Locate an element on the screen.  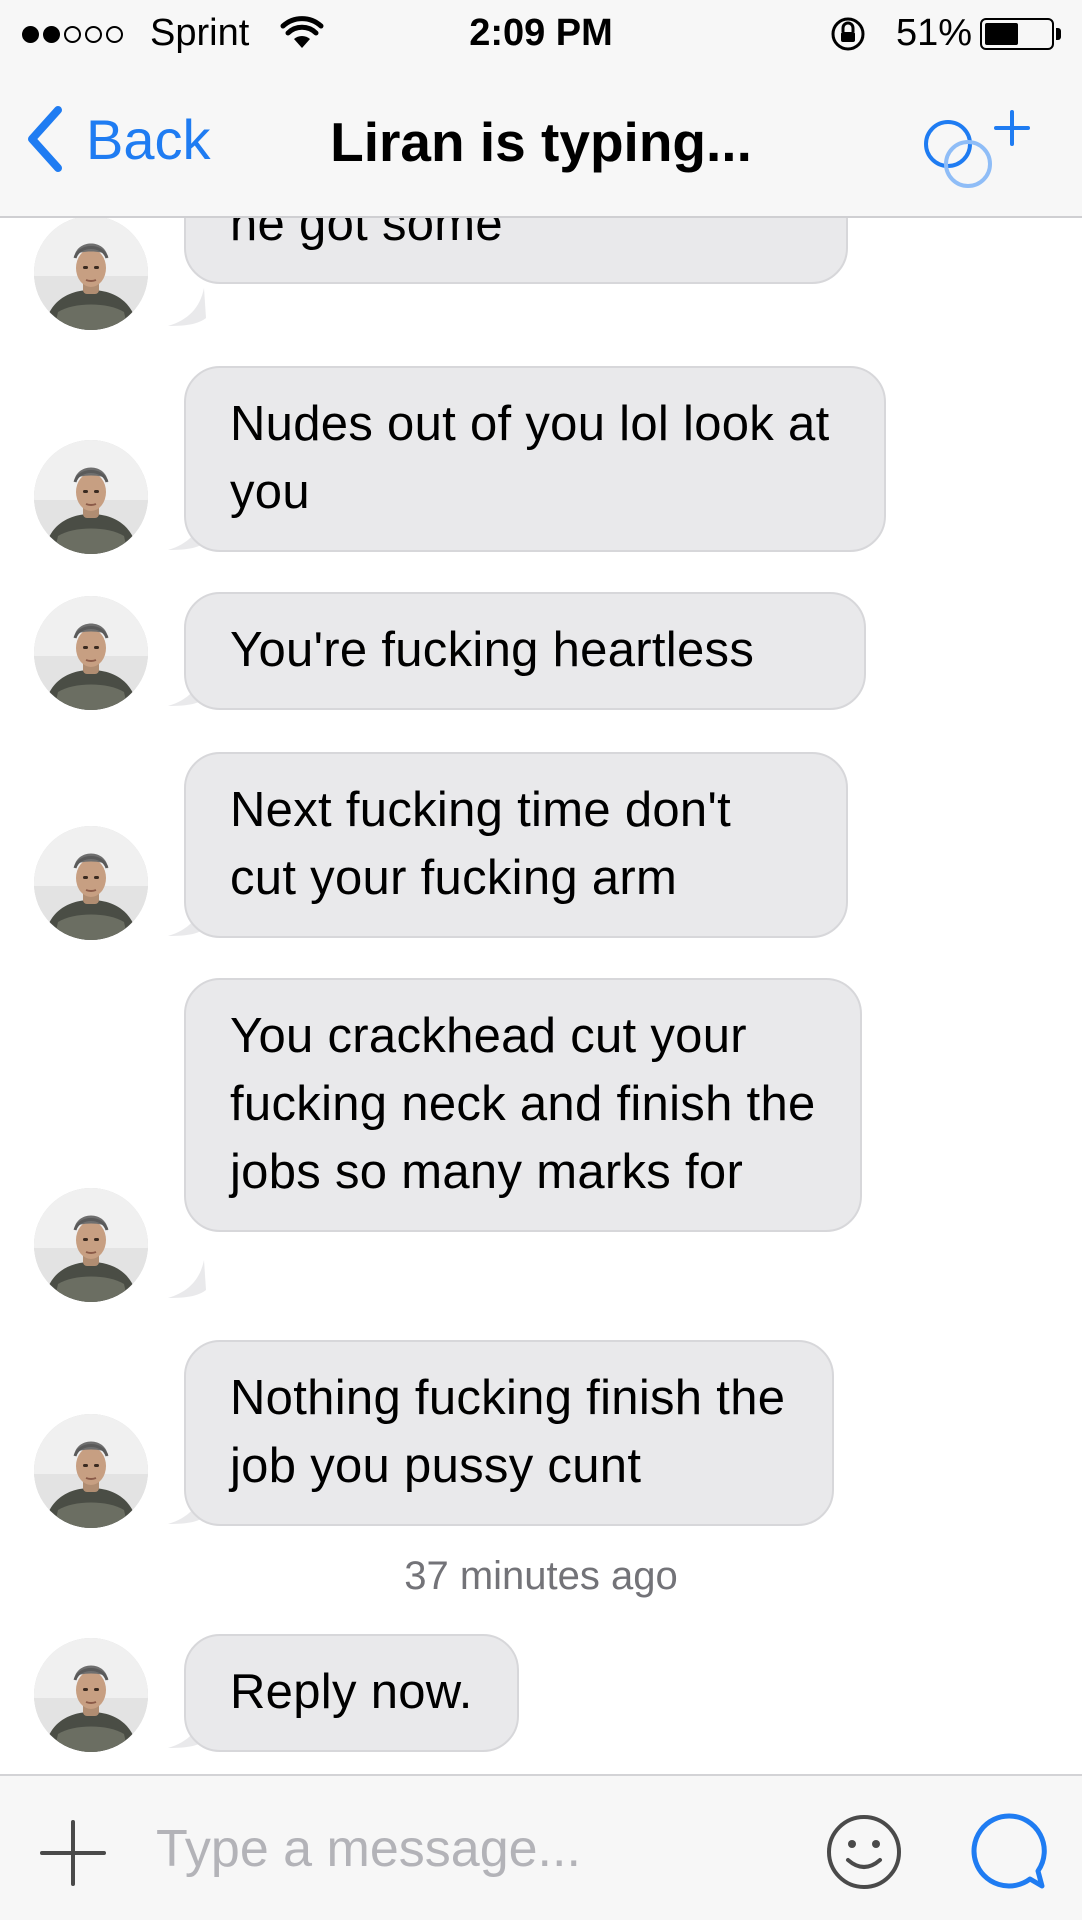
chat-bubble-icon is located at coordinates (1009, 1851).